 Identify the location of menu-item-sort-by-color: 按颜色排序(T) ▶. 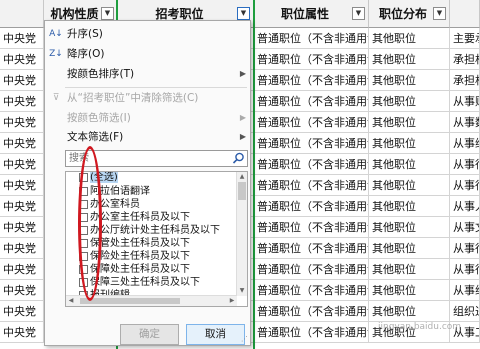
(147, 74).